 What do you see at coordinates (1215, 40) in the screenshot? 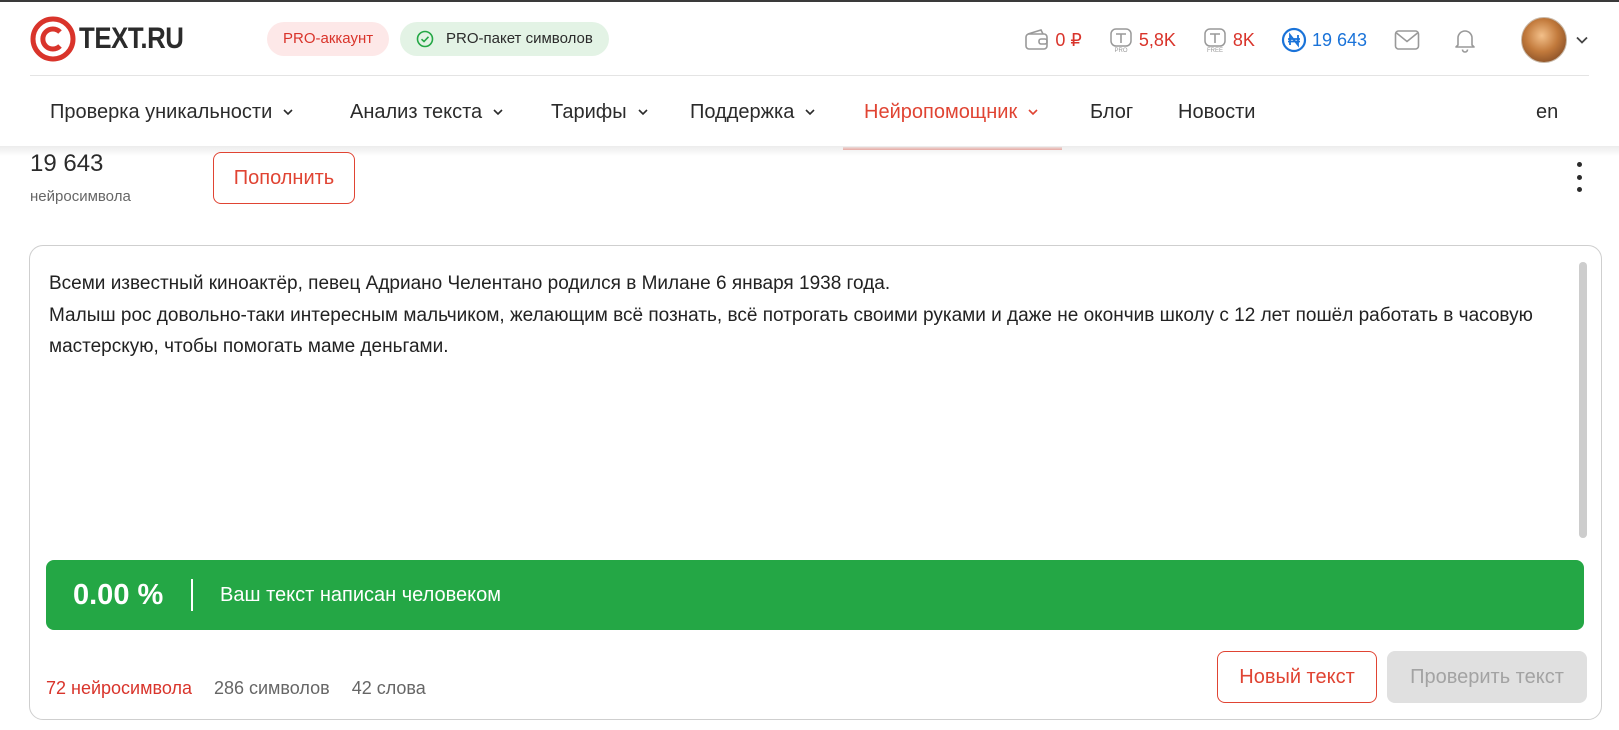
I see `free-symbols-icon: FREE` at bounding box center [1215, 40].